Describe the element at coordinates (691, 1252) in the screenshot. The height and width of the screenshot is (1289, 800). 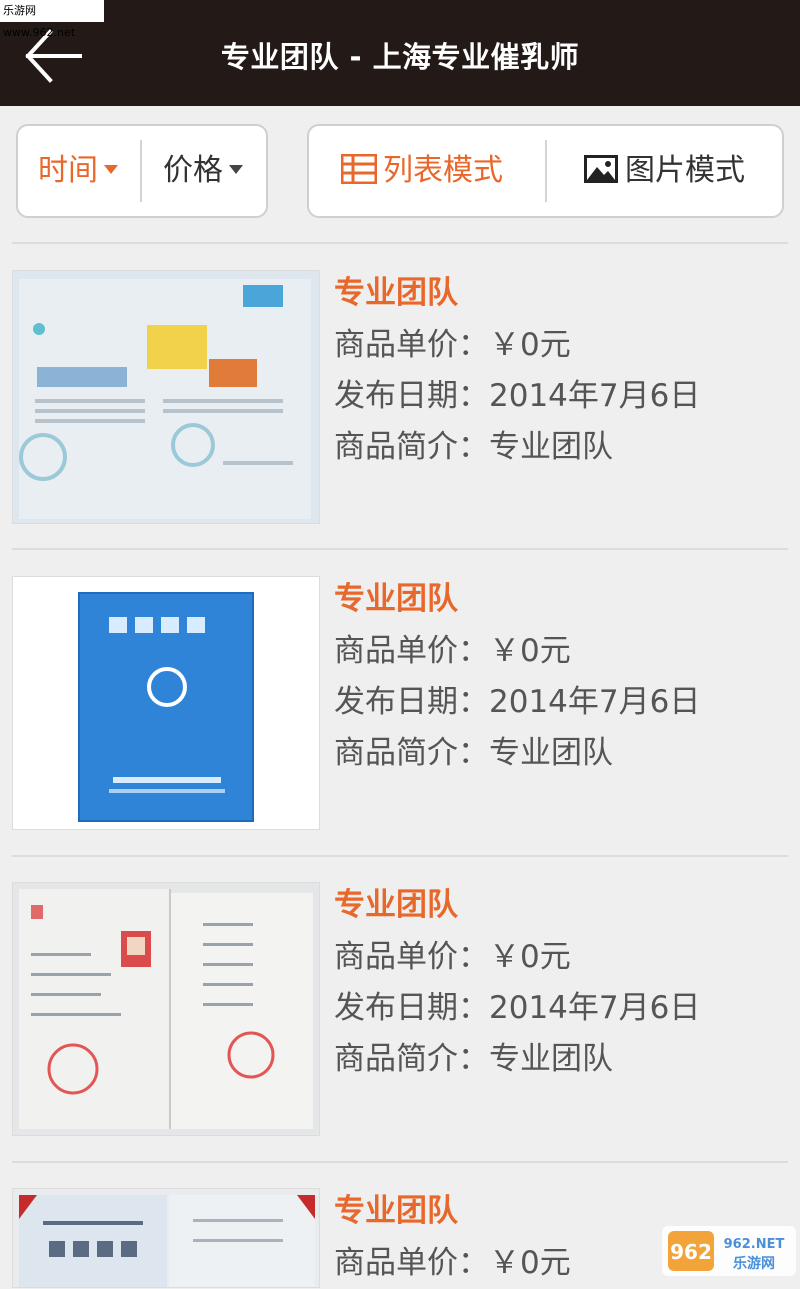
I see `svg-text: 962` at that location.